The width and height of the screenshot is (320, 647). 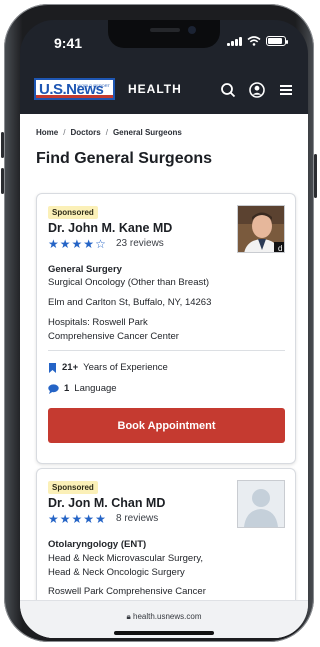 I want to click on signal-icon, so click(x=234, y=41).